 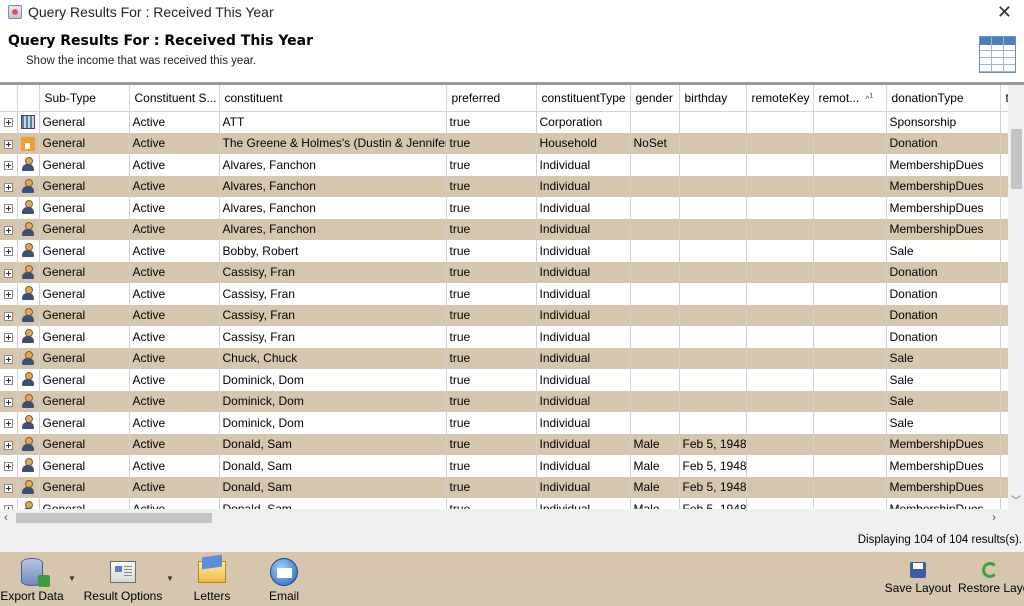 I want to click on vertical-scroll-thumb, so click(x=1016, y=159).